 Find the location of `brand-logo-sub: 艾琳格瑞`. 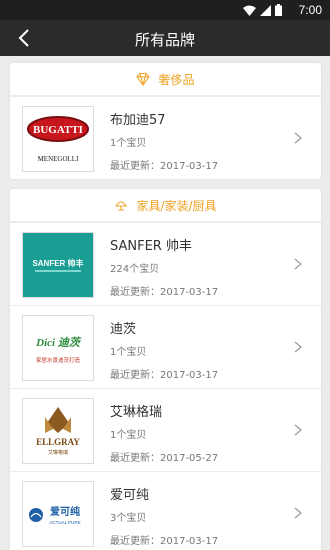

brand-logo-sub: 艾琳格瑞 is located at coordinates (58, 452).